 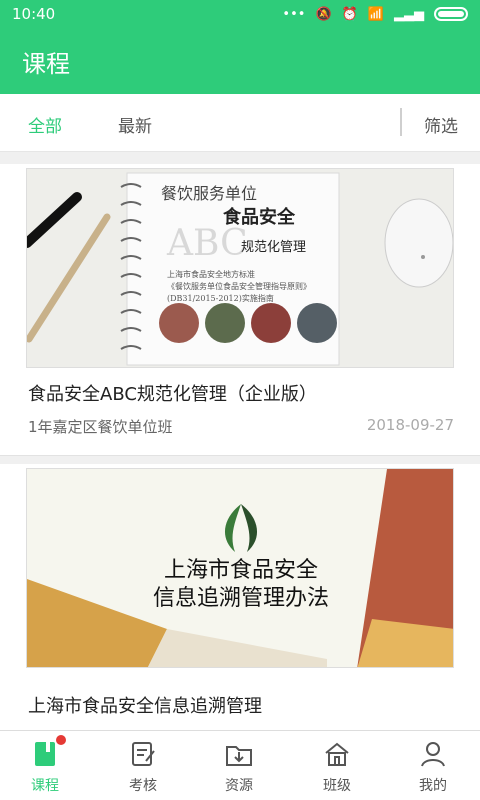 I want to click on mute-icon: 🔕, so click(x=323, y=14).